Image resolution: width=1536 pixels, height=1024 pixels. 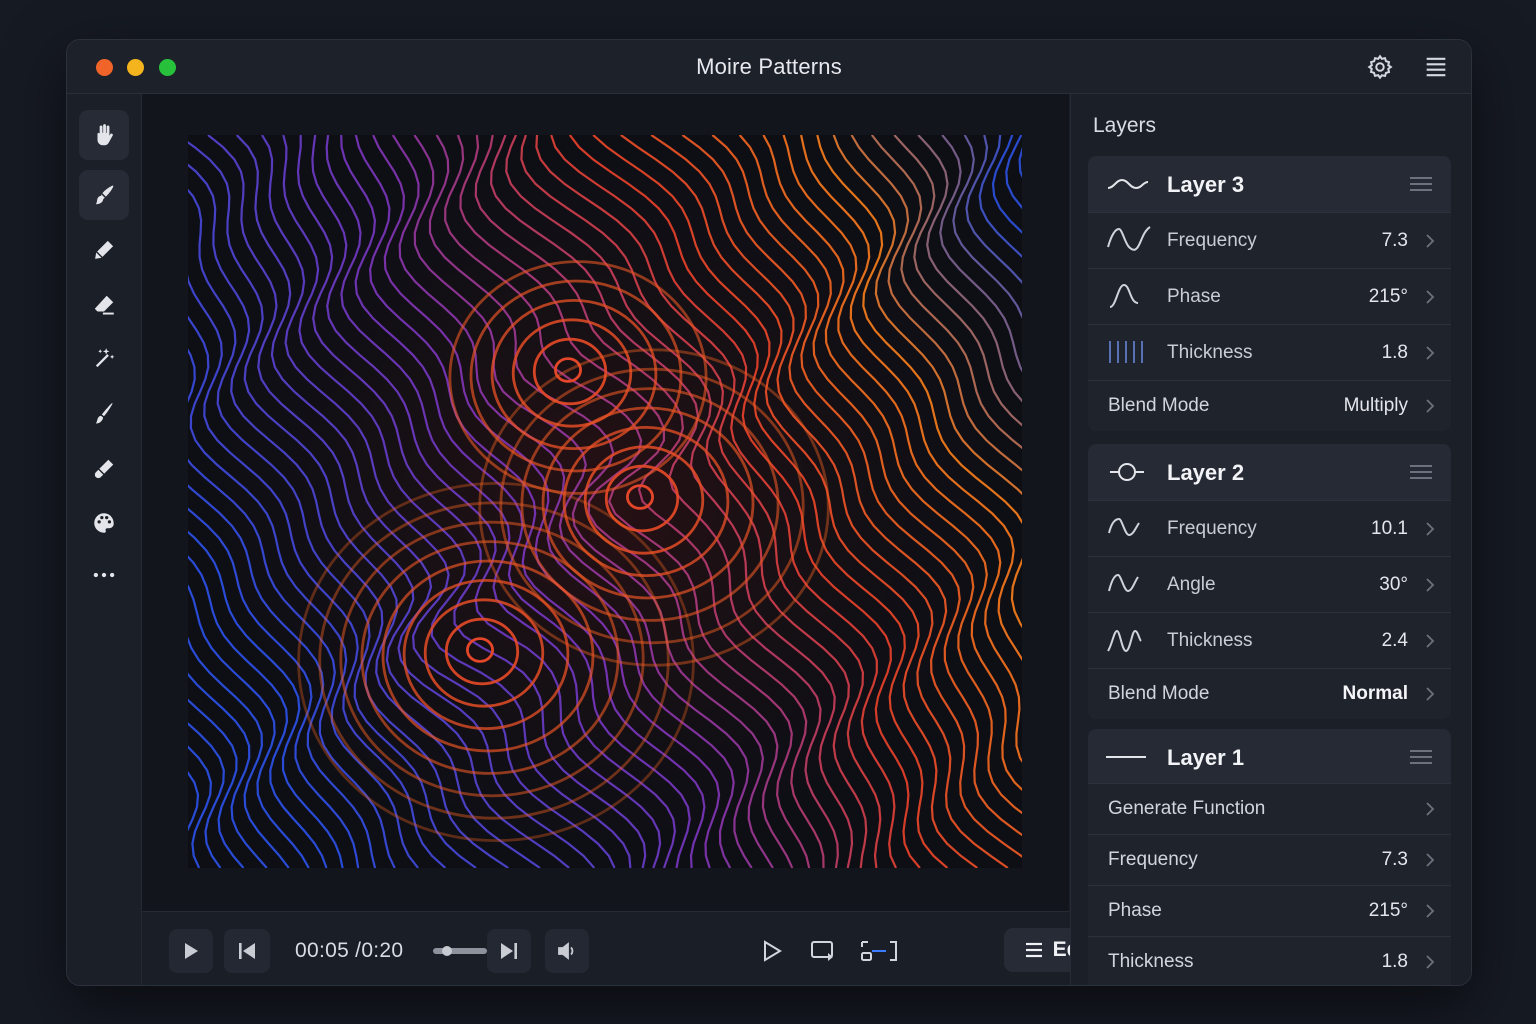 I want to click on param-value: 10.1, so click(x=1389, y=528).